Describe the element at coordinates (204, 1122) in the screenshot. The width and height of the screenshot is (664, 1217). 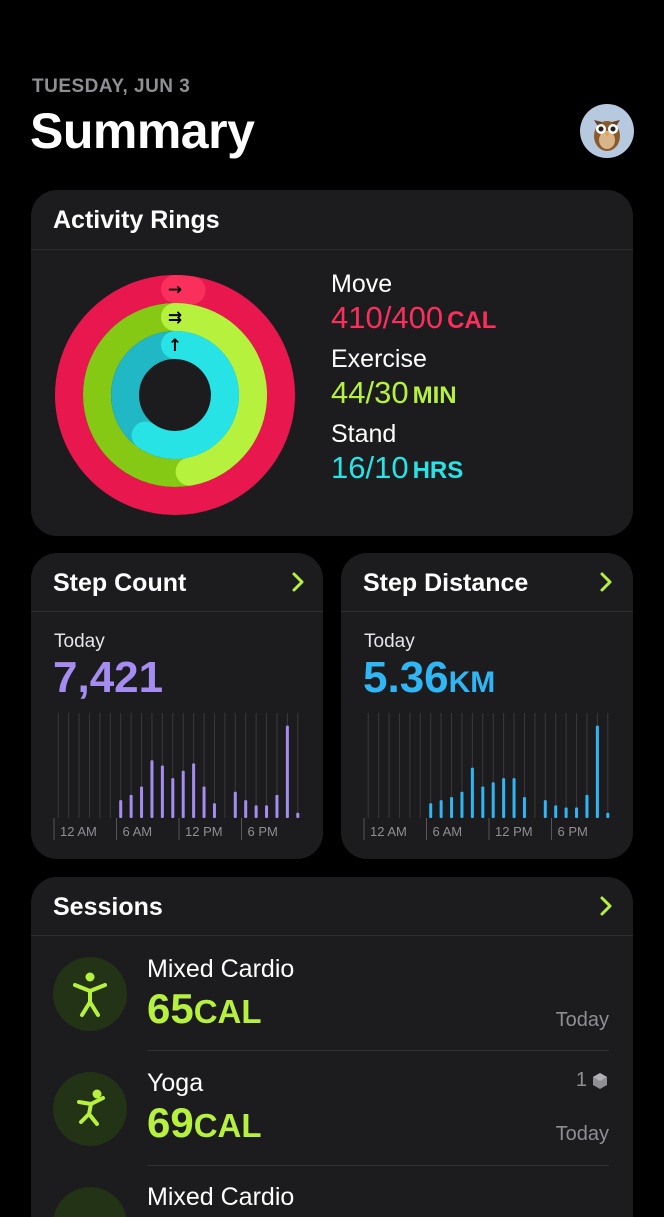
I see `session-calories: 69CAL` at that location.